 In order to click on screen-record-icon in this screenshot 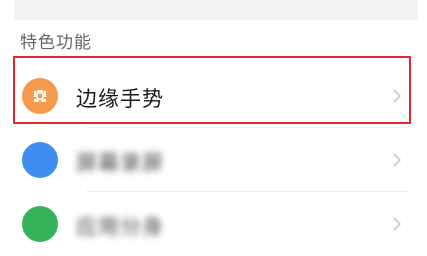, I will do `click(40, 160)`.